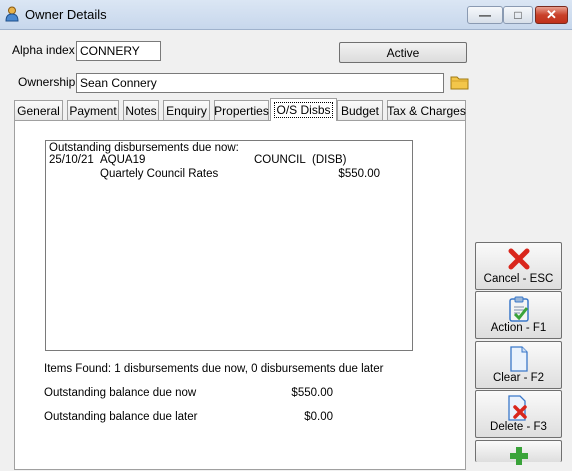 This screenshot has width=572, height=471. What do you see at coordinates (518, 378) in the screenshot?
I see `clear-label: Clear - F2` at bounding box center [518, 378].